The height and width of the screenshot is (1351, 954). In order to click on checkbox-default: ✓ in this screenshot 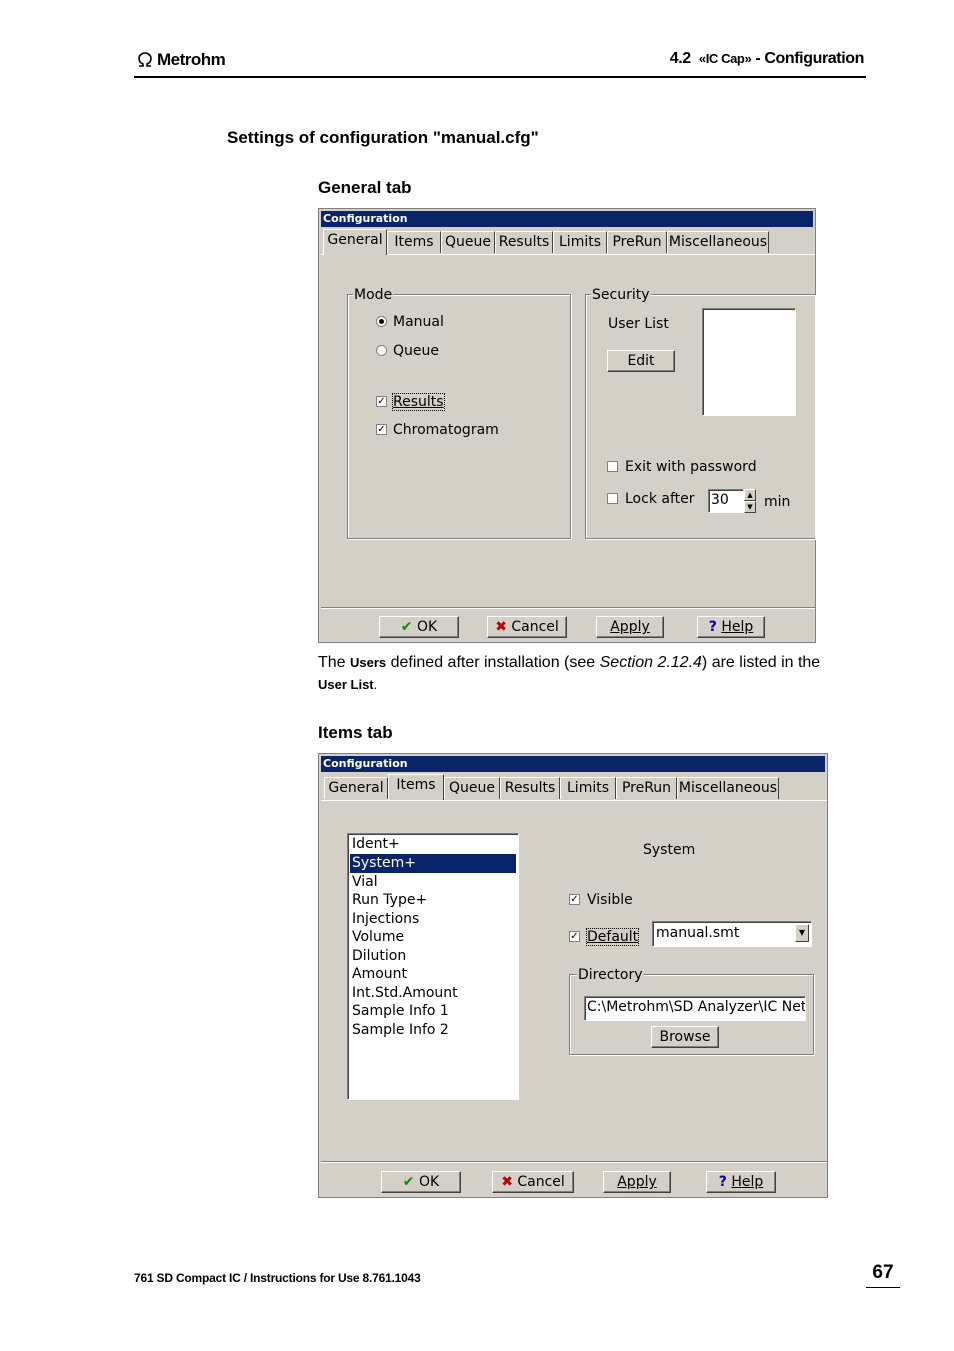, I will do `click(574, 936)`.